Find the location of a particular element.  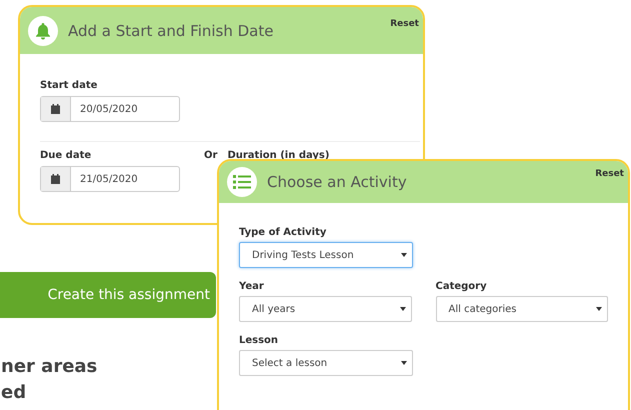

list-icon is located at coordinates (242, 182).